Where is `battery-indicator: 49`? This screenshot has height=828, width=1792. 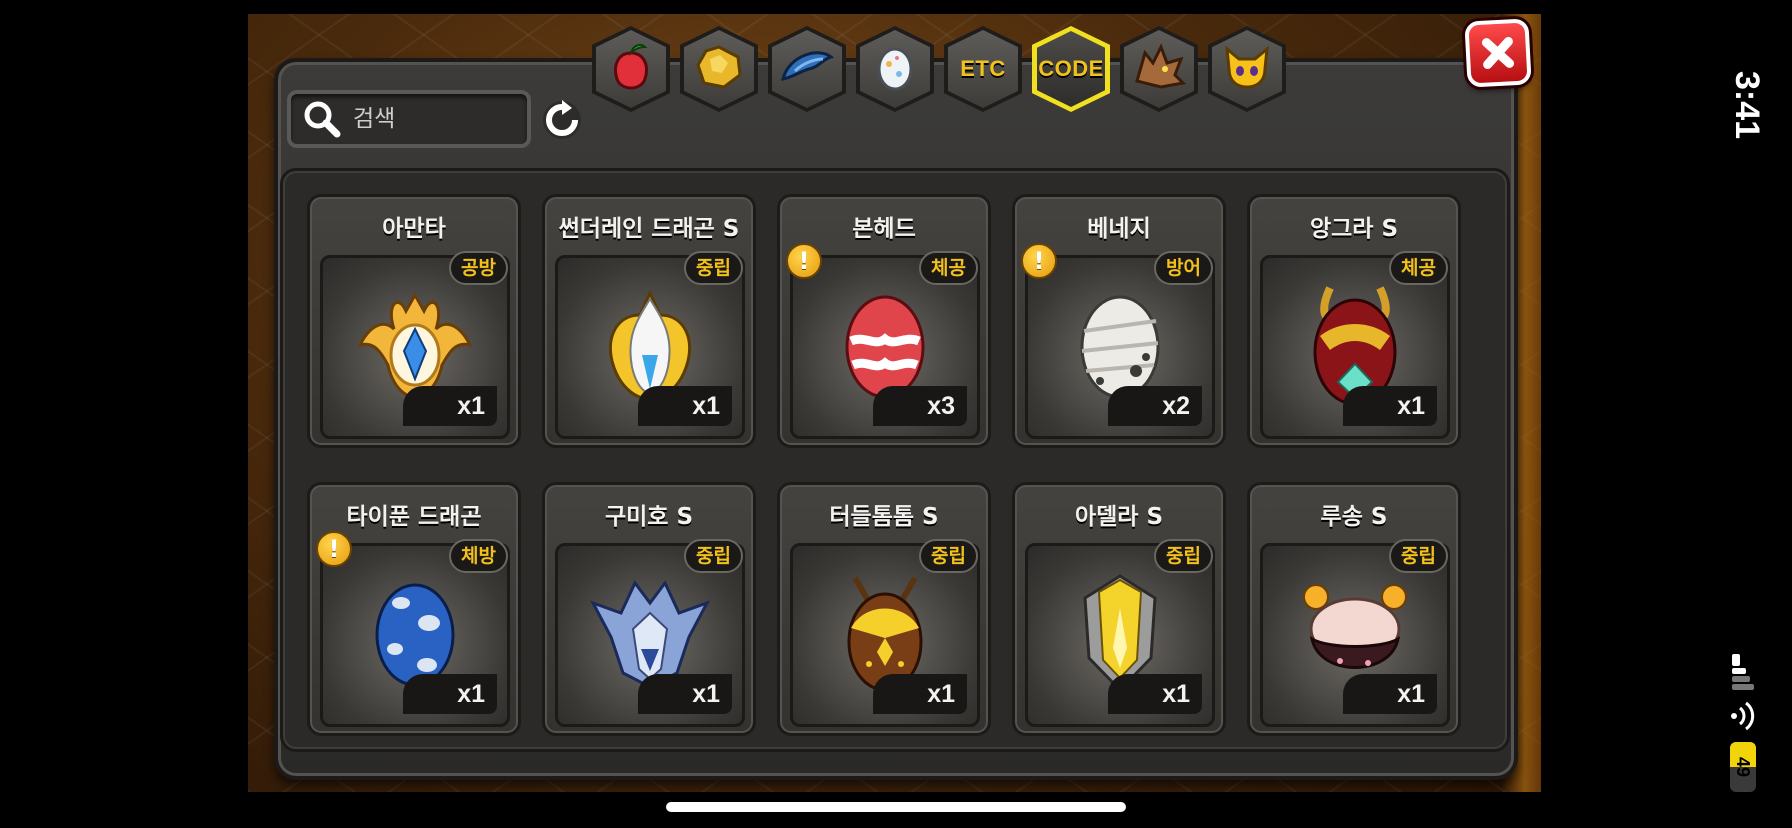 battery-indicator: 49 is located at coordinates (1743, 767).